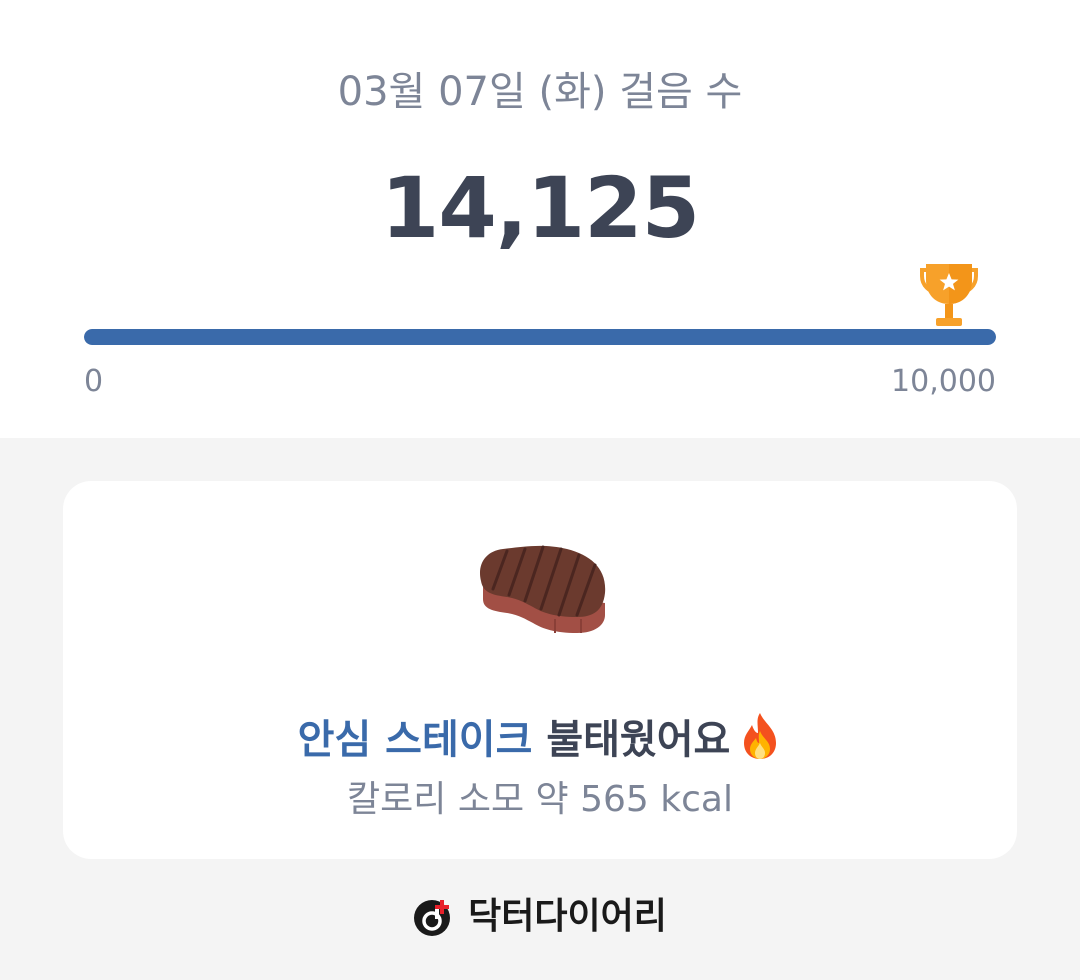 The image size is (1080, 980). I want to click on step-progress-bar, so click(540, 337).